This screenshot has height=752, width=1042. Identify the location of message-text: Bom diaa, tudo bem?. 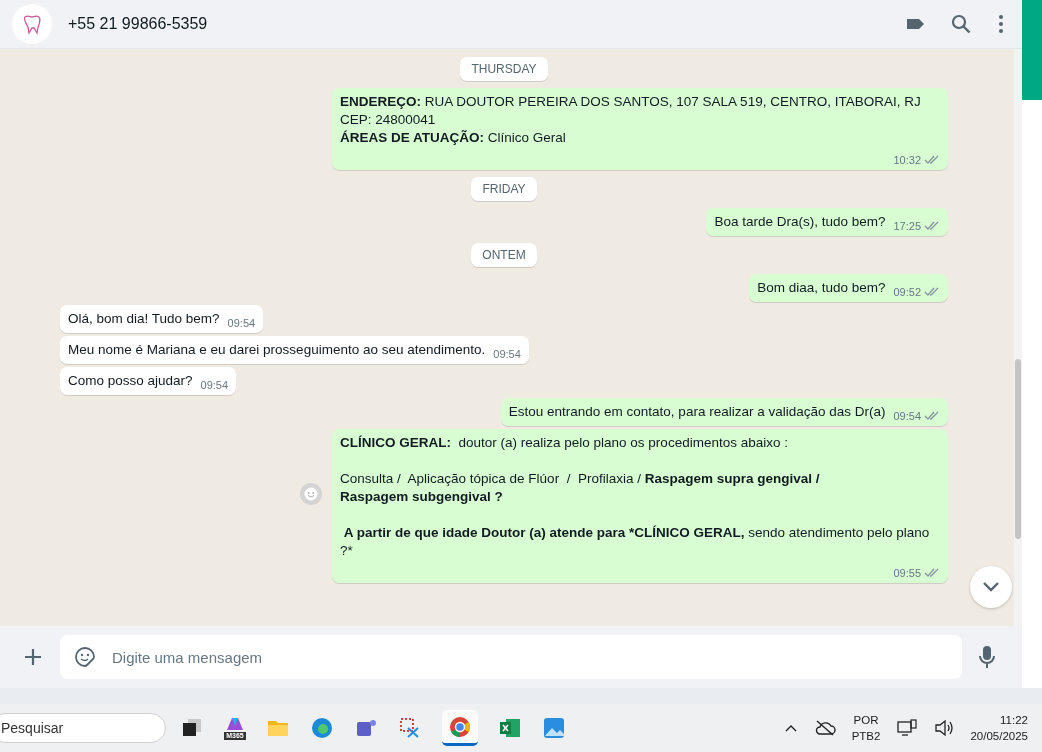
(821, 288).